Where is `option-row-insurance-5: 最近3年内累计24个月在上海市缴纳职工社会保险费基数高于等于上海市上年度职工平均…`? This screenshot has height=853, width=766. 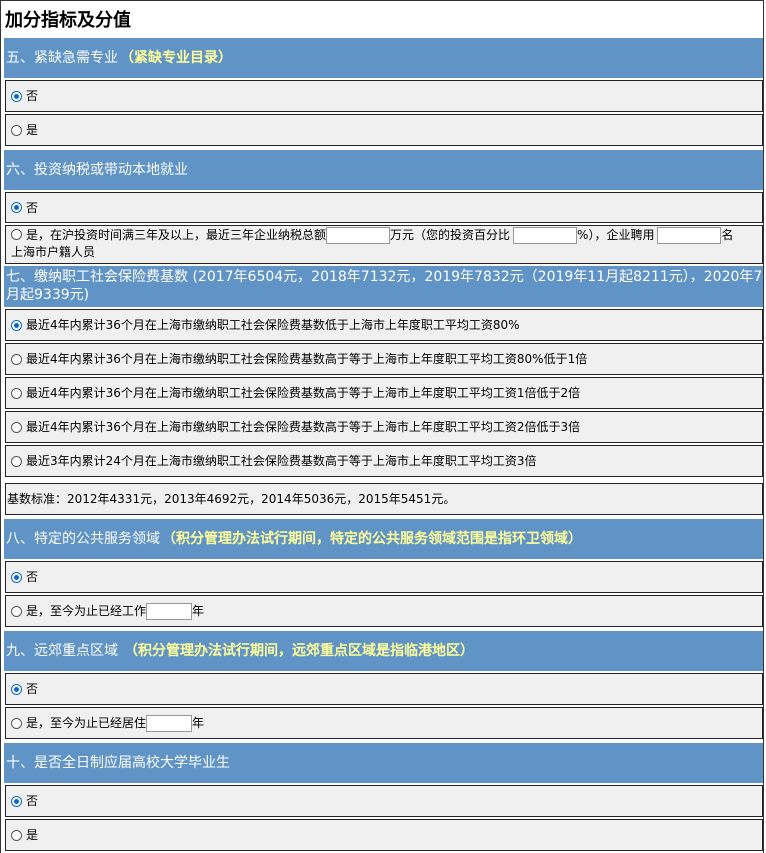
option-row-insurance-5: 最近3年内累计24个月在上海市缴纳职工社会保险费基数高于等于上海市上年度职工平均… is located at coordinates (384, 461).